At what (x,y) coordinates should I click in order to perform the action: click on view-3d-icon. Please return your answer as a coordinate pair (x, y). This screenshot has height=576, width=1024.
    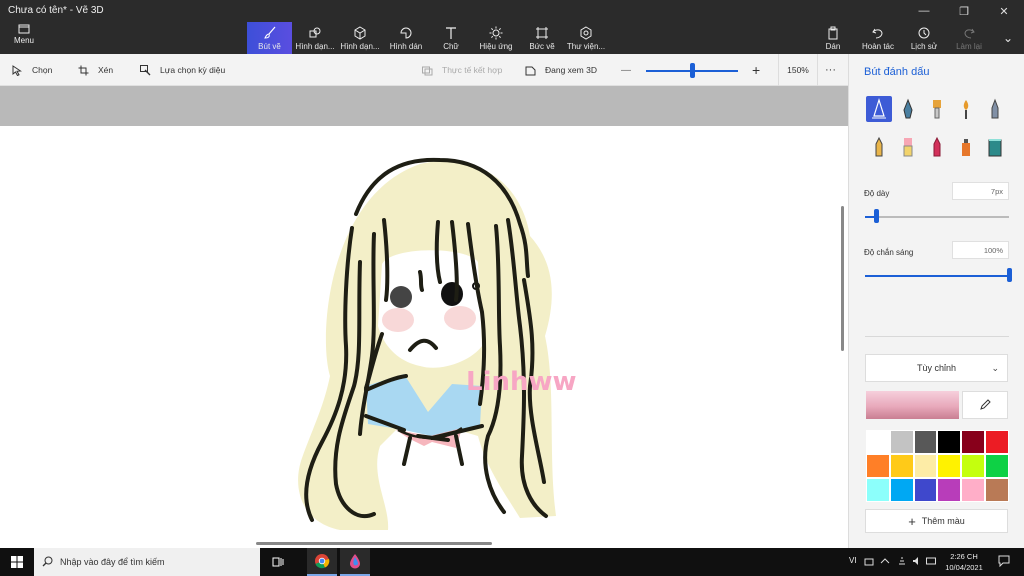
    Looking at the image, I should click on (530, 70).